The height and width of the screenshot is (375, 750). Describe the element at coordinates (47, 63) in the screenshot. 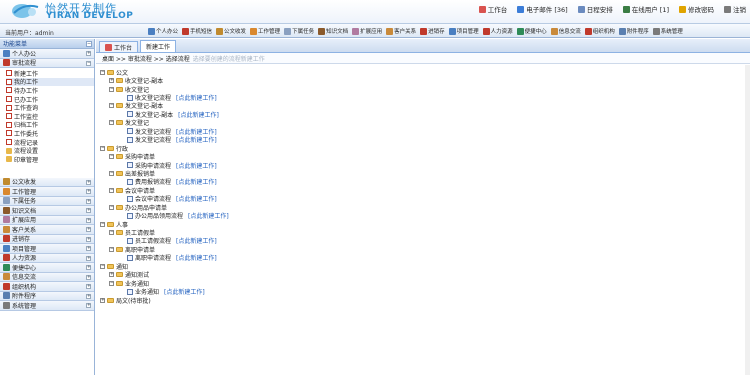

I see `sidebar-category: 审批流程 −` at that location.